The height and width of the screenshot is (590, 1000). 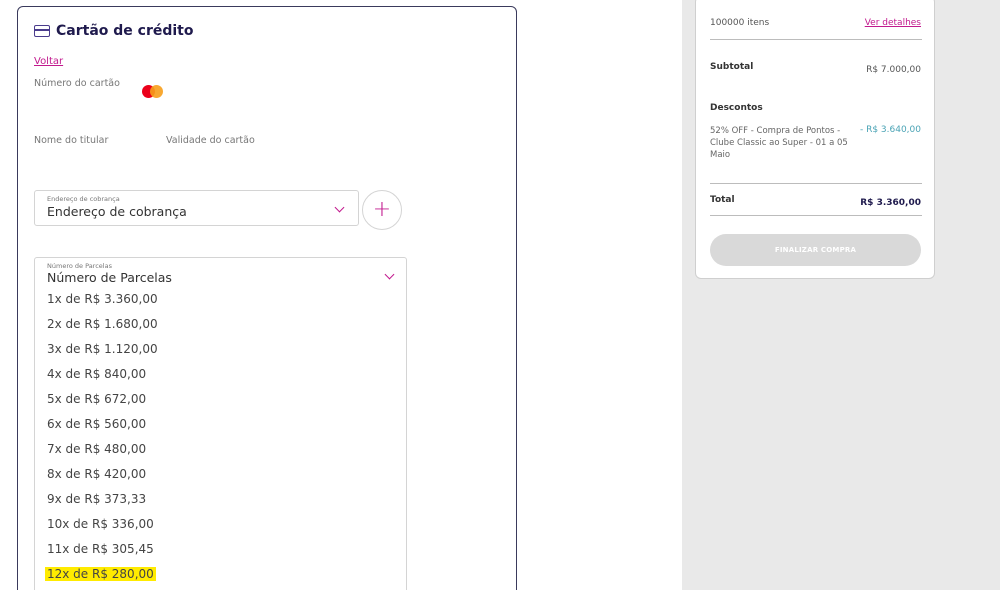 What do you see at coordinates (740, 23) in the screenshot?
I see `items-count: 100000 itens` at bounding box center [740, 23].